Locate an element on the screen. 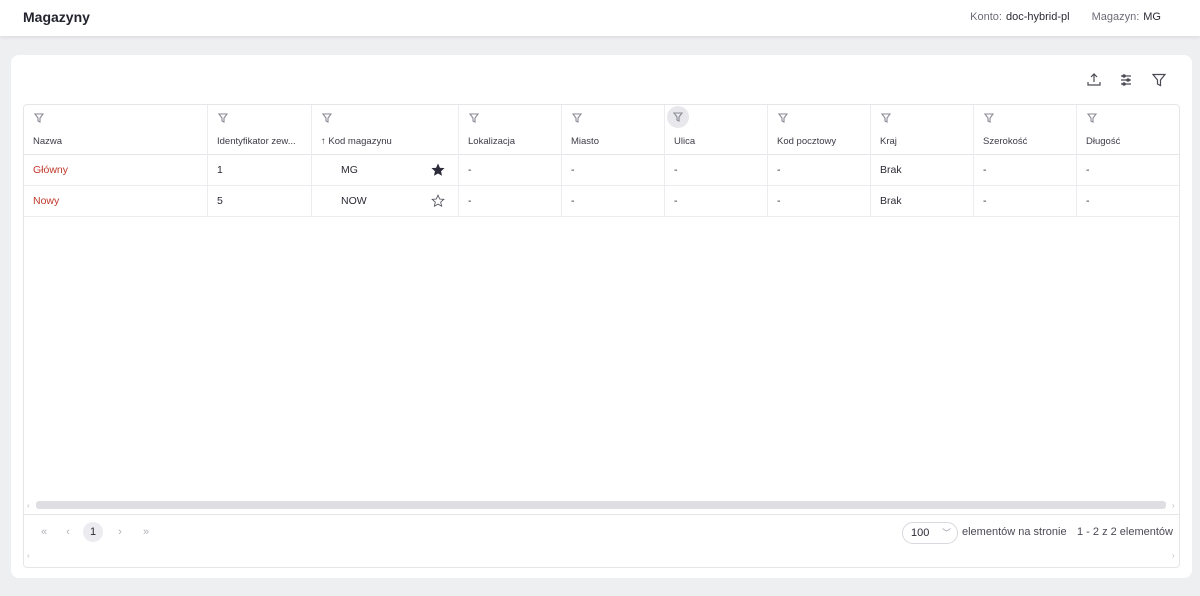  column-header-miasto: Miasto is located at coordinates (613, 130).